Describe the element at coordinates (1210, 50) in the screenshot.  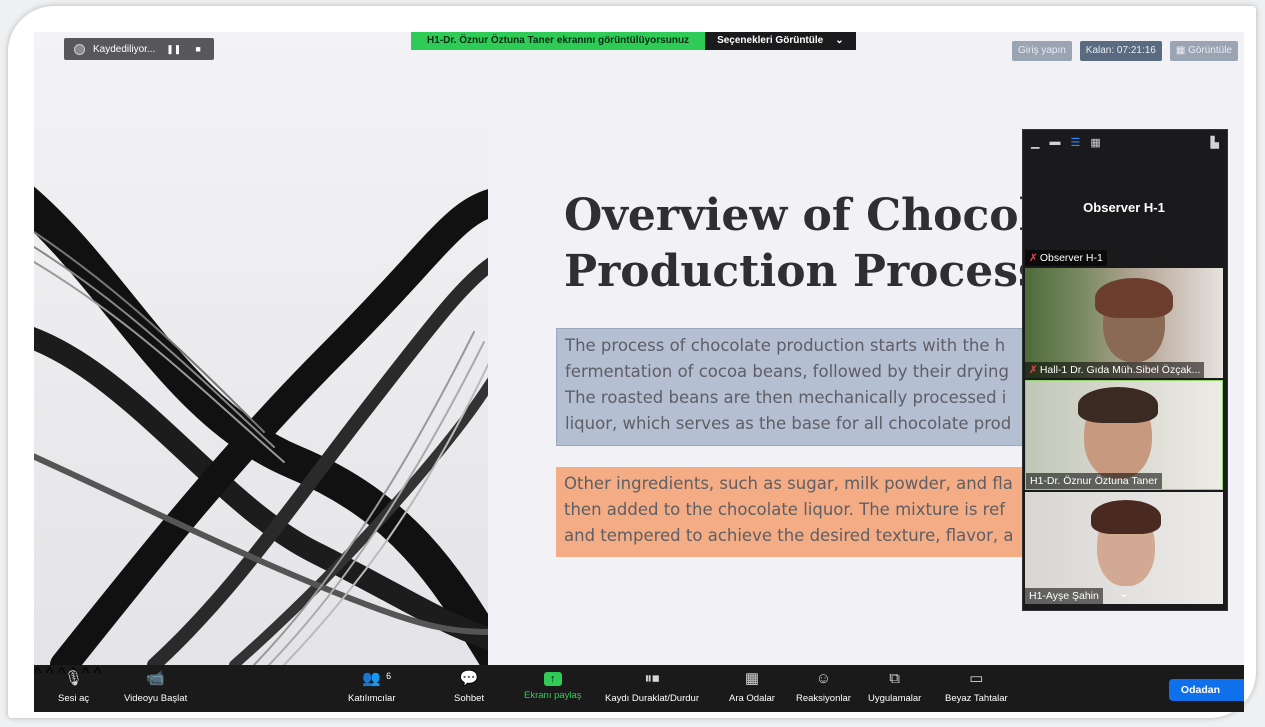
I see `view-button-label: Görüntüle` at that location.